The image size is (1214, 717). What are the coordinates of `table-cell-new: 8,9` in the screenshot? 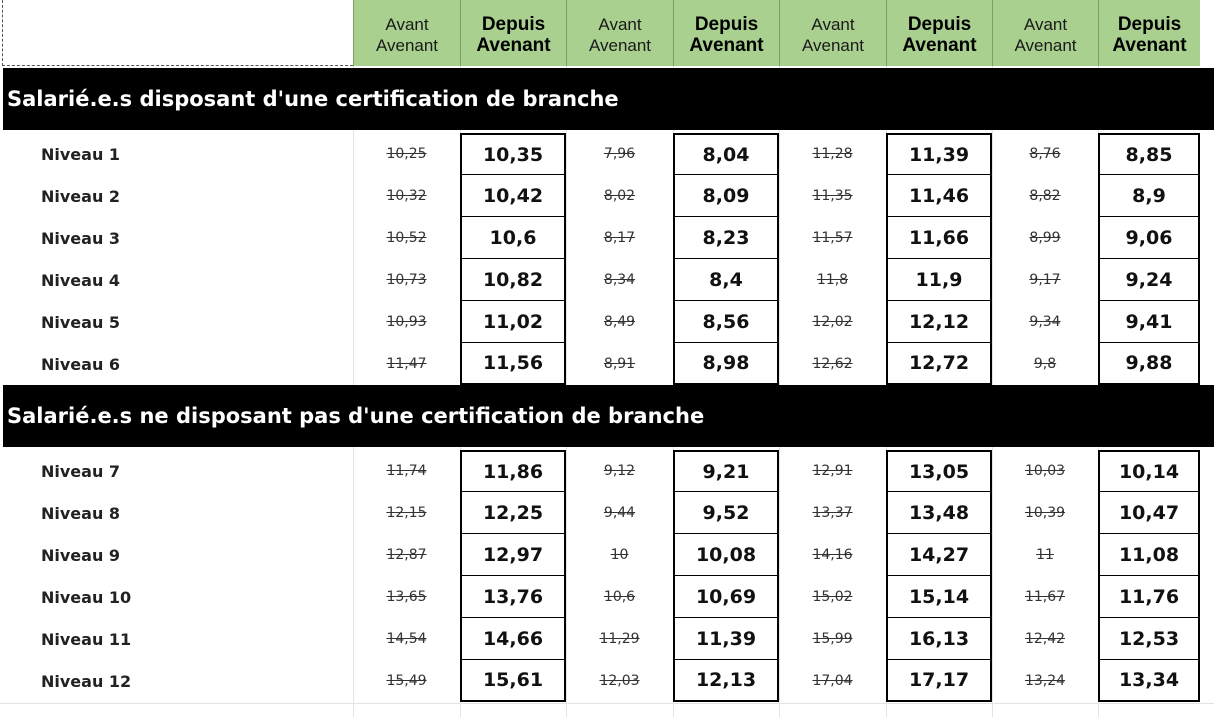 It's located at (1149, 196).